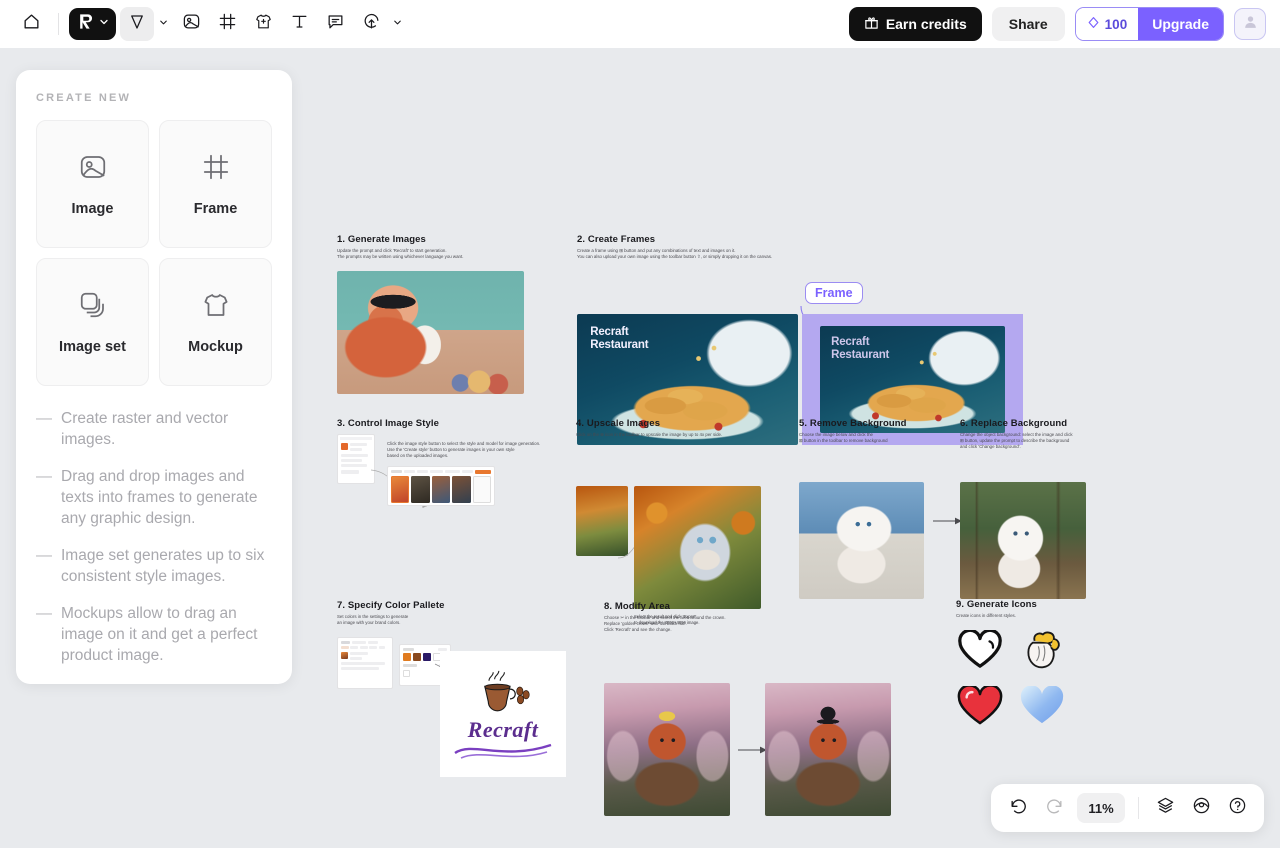 Image resolution: width=1280 pixels, height=848 pixels. Describe the element at coordinates (365, 663) in the screenshot. I see `prompt-settings-panel` at that location.